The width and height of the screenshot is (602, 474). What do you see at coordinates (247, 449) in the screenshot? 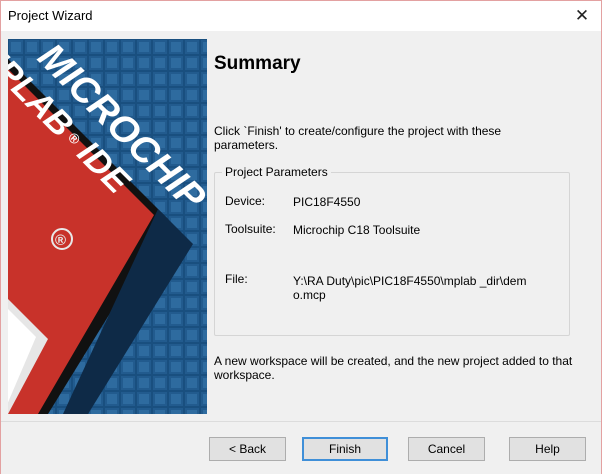
I see `back-button: < Back` at bounding box center [247, 449].